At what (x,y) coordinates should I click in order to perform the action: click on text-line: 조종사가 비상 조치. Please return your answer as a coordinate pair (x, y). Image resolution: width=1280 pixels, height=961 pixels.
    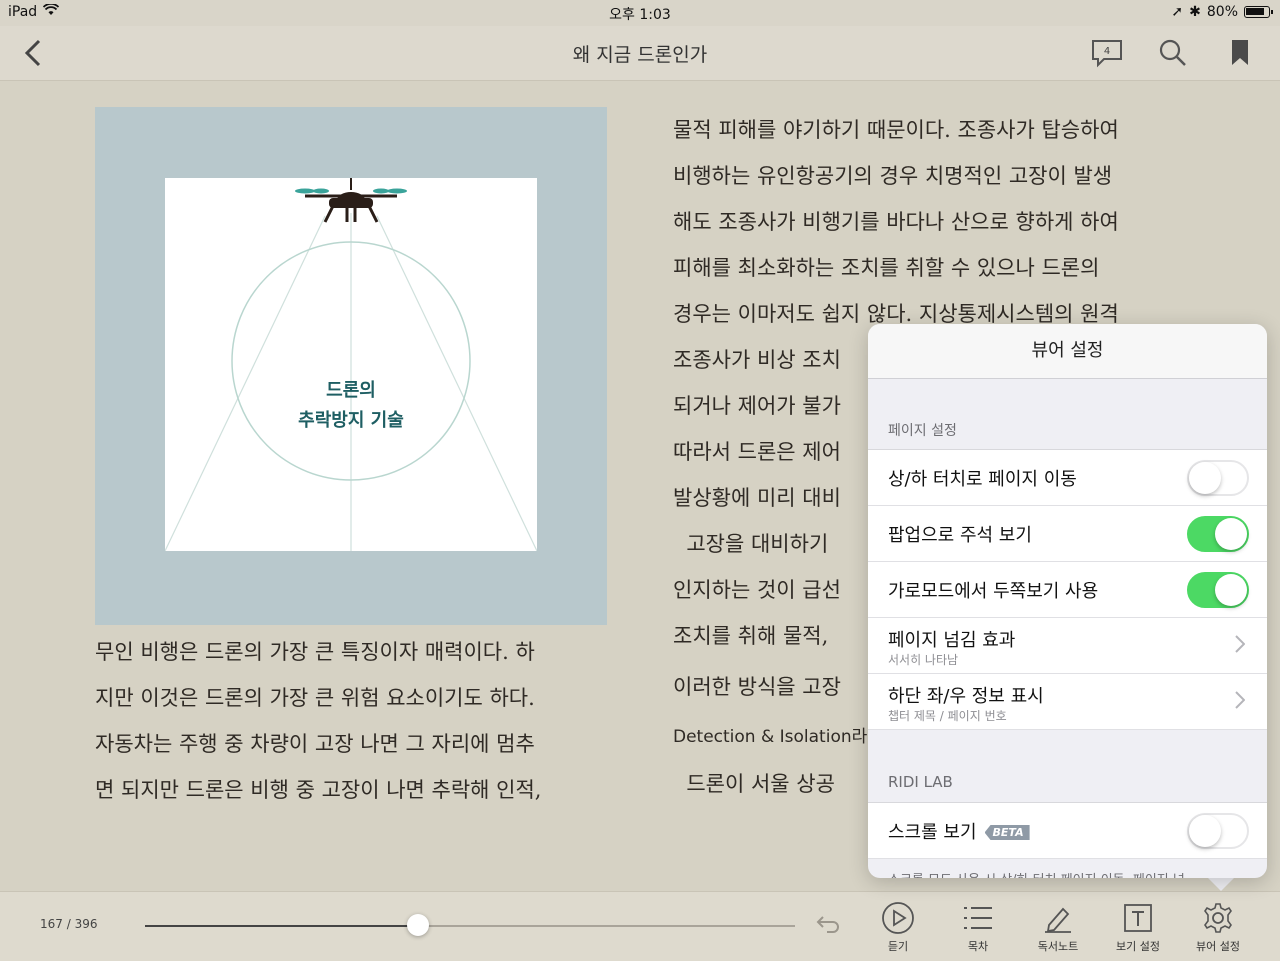
    Looking at the image, I should click on (757, 360).